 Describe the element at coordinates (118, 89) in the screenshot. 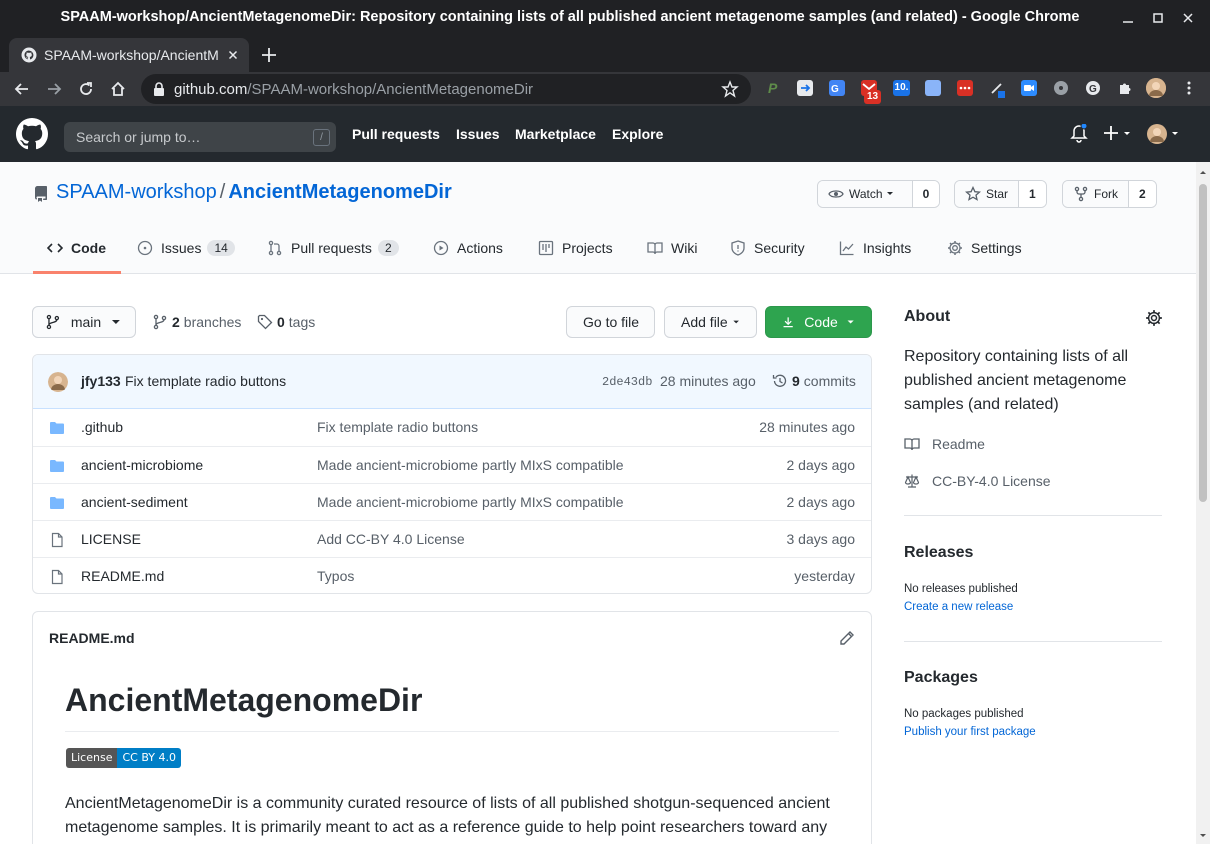

I see `home-icon` at that location.